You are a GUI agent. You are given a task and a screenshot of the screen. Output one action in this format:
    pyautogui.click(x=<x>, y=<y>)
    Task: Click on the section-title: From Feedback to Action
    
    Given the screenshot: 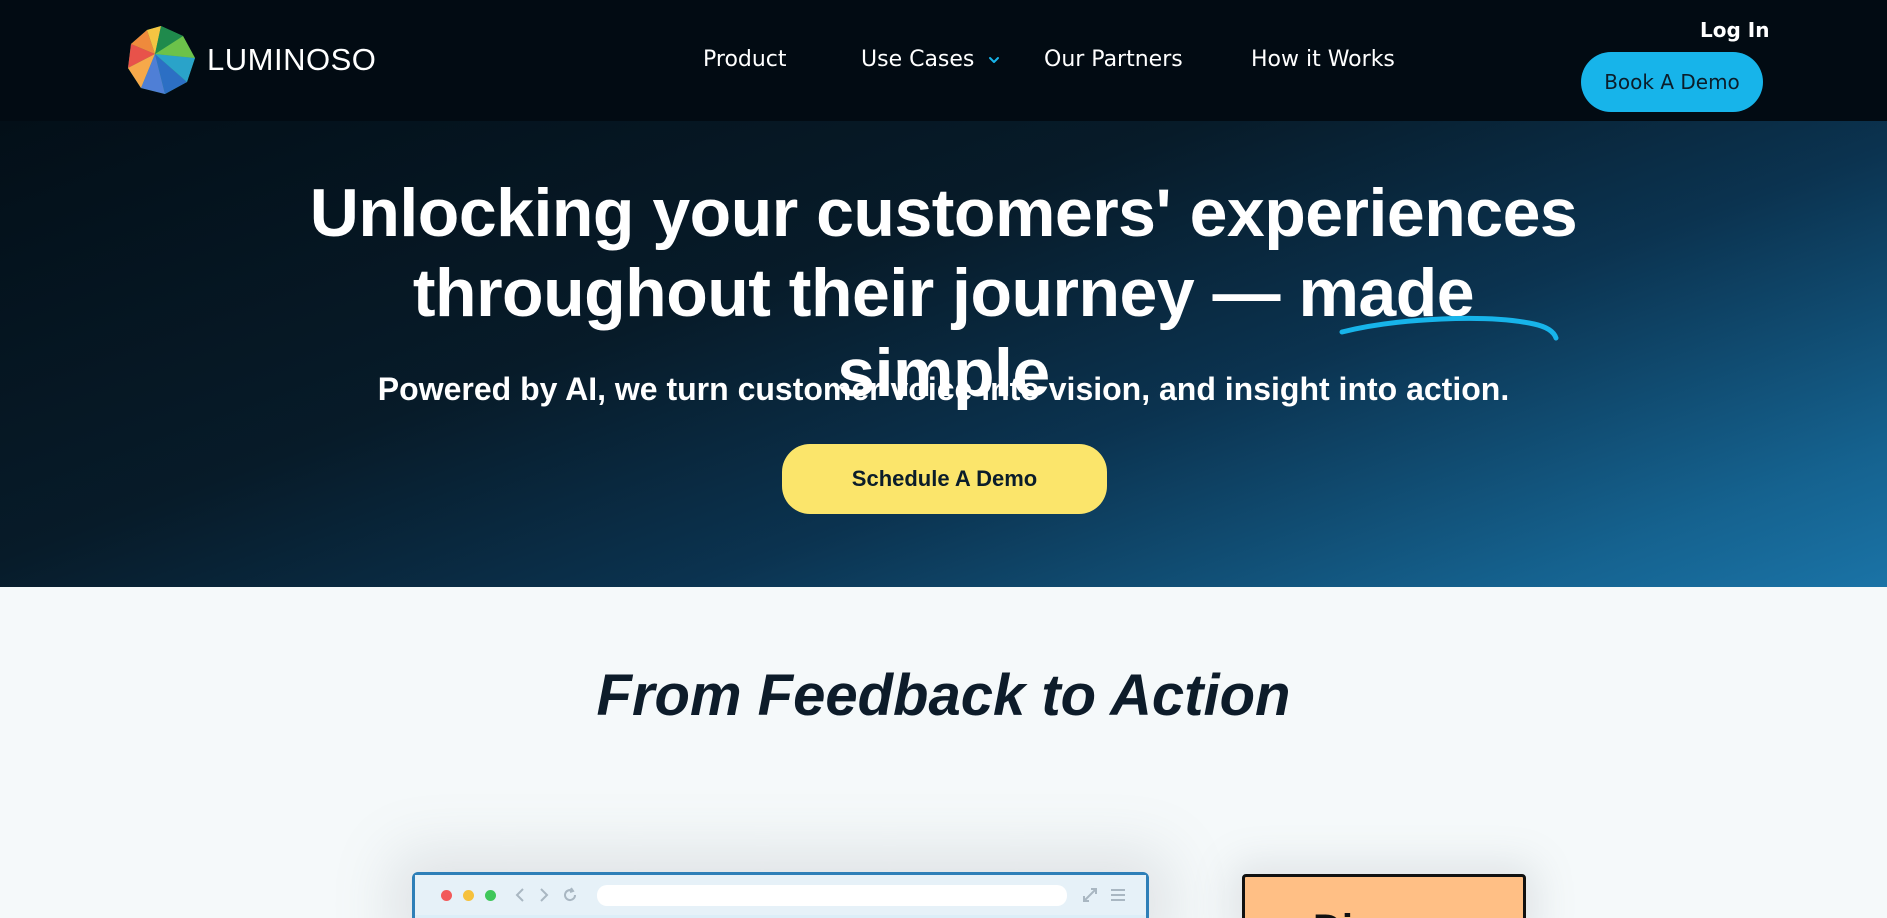 What is the action you would take?
    pyautogui.click(x=943, y=695)
    